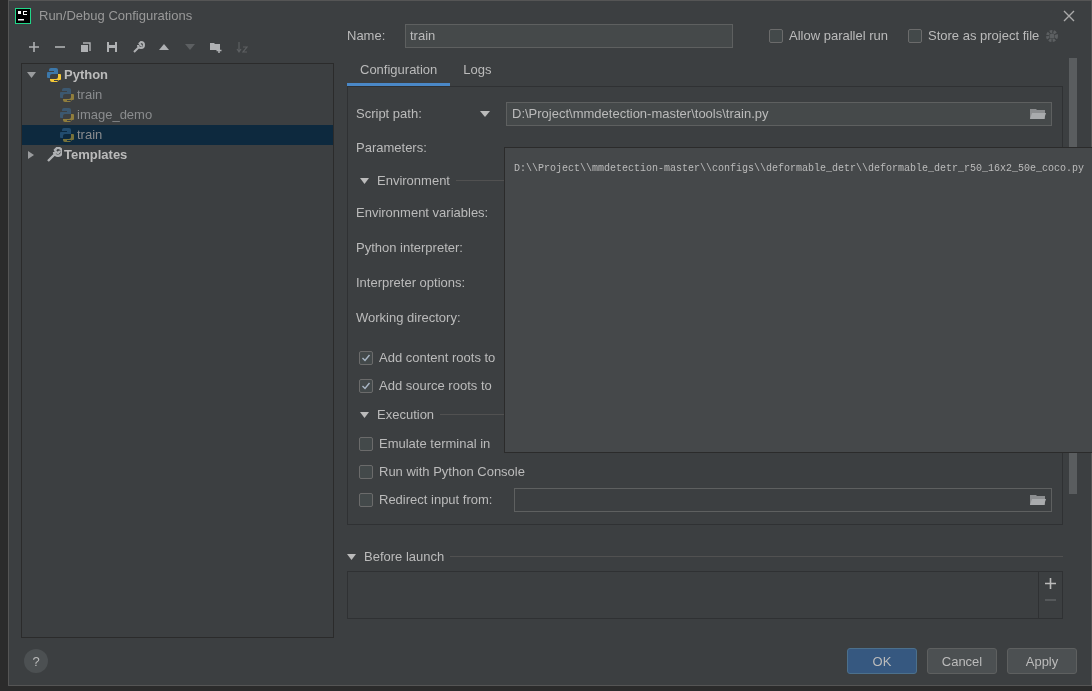 The image size is (1092, 691). What do you see at coordinates (1069, 15) in the screenshot?
I see `close-icon` at bounding box center [1069, 15].